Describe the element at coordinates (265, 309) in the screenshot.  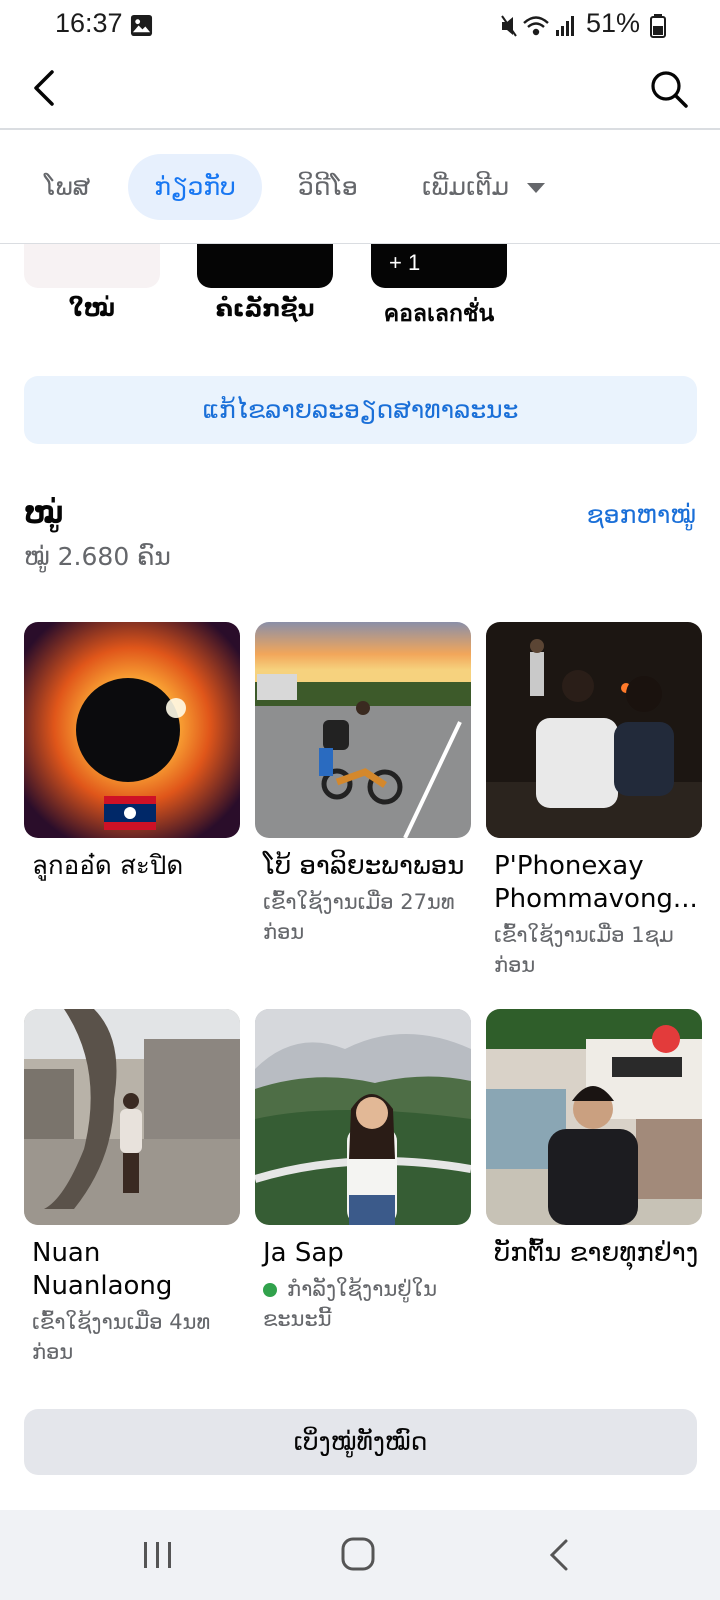
I see `highlight-label: ຄໍເລັກຊັນ` at that location.